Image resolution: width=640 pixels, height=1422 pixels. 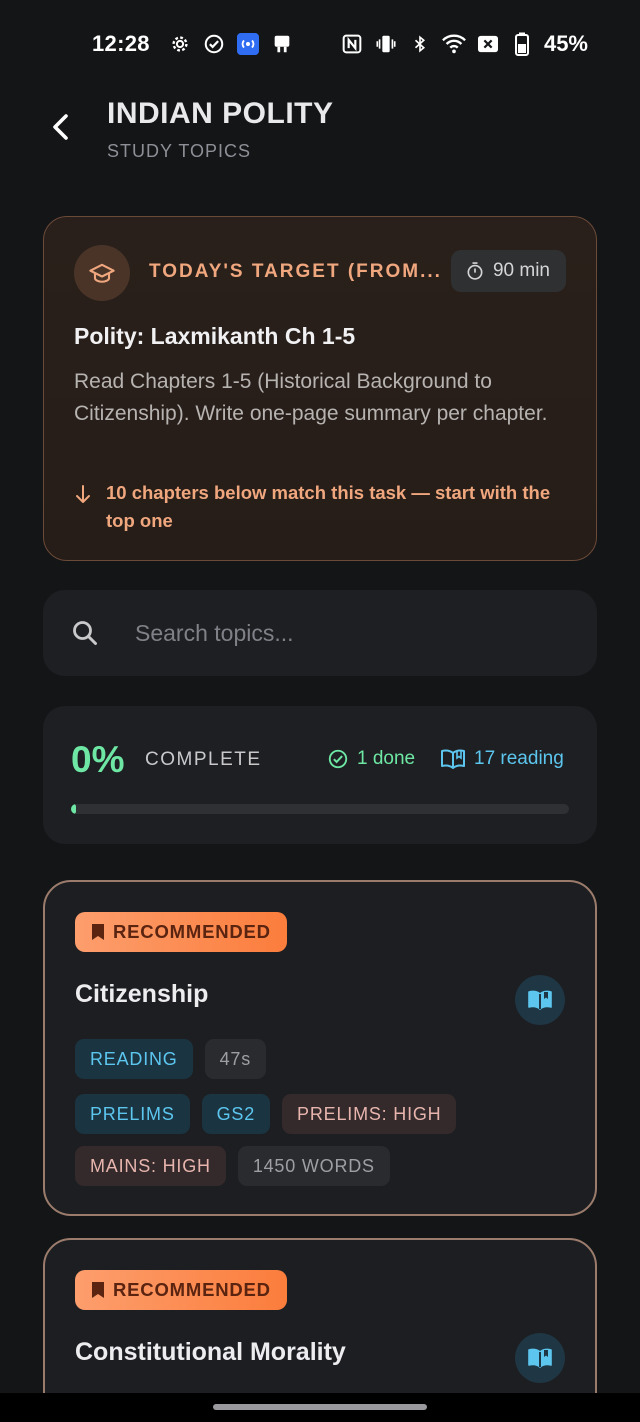 What do you see at coordinates (180, 44) in the screenshot?
I see `gear-icon` at bounding box center [180, 44].